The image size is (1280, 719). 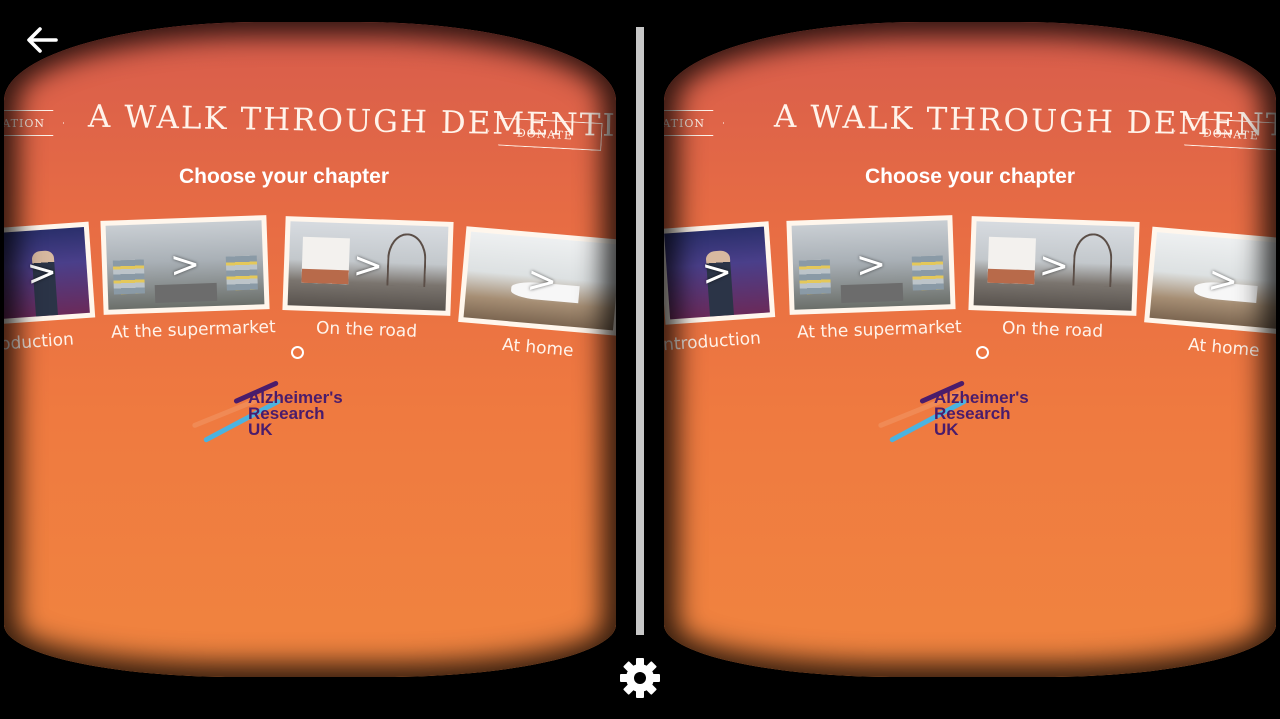 I want to click on settings-button, so click(x=640, y=678).